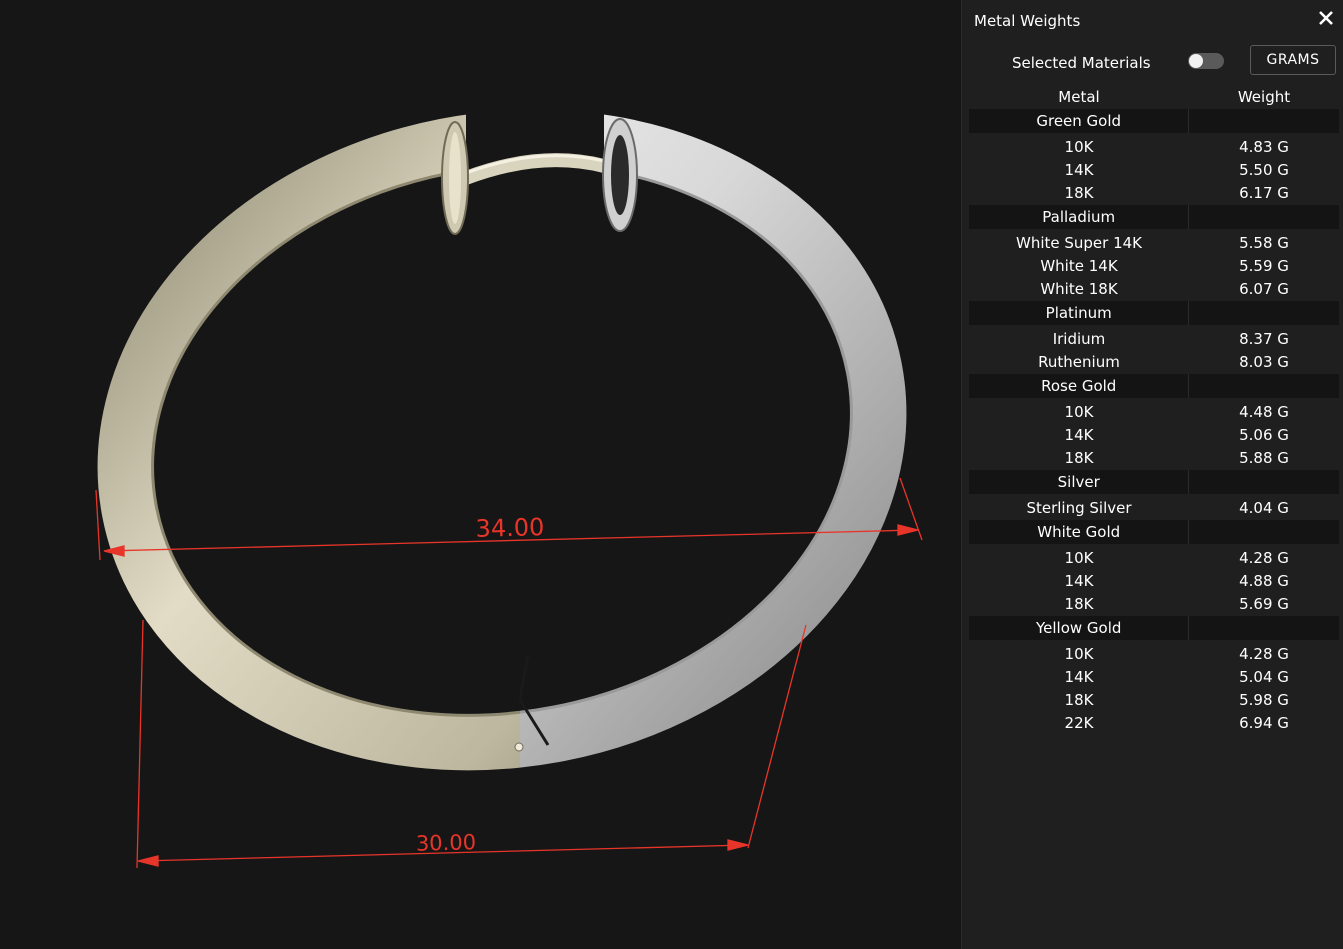 This screenshot has height=949, width=1343. Describe the element at coordinates (1293, 60) in the screenshot. I see `units-button: GRAMS` at that location.